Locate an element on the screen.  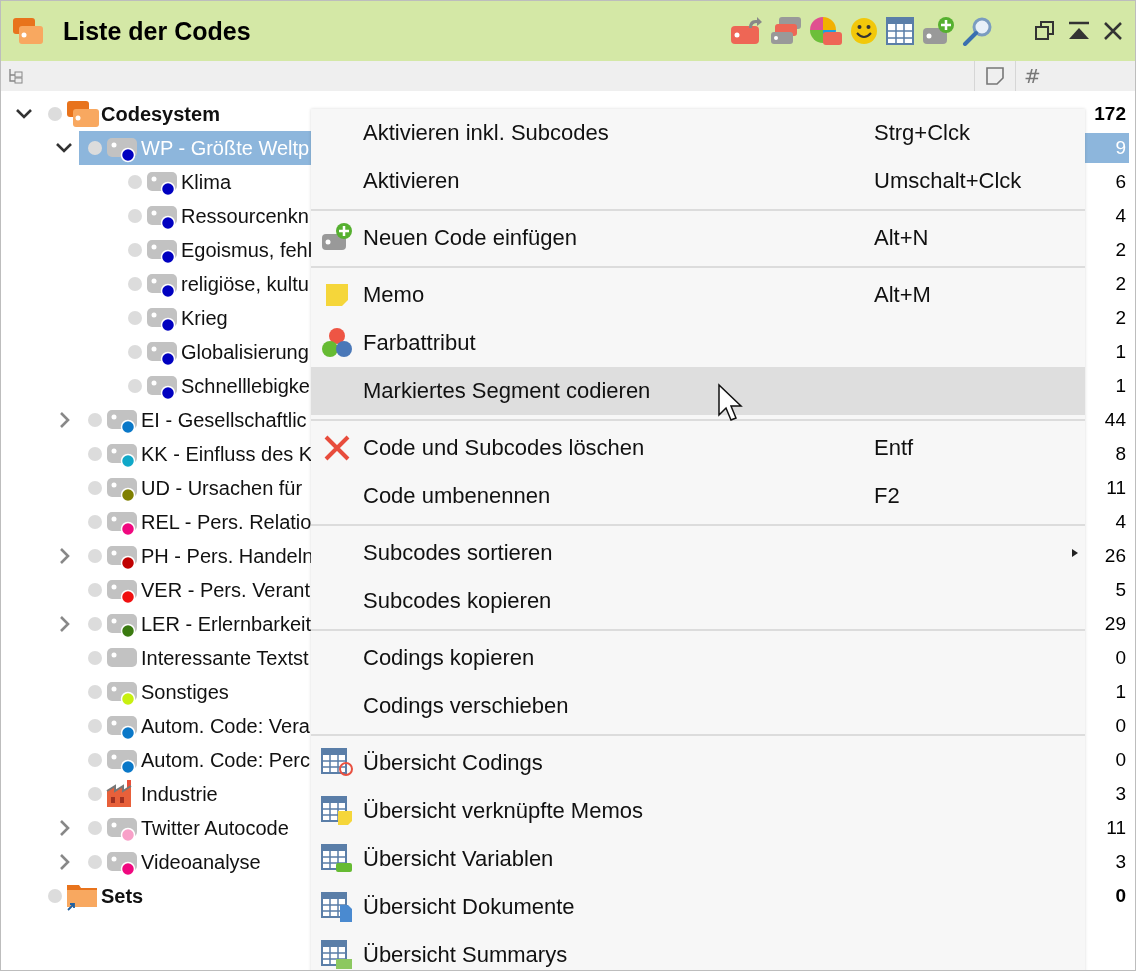
tree-item-label: PH - Pers. Handeln is located at coordinates (227, 556).